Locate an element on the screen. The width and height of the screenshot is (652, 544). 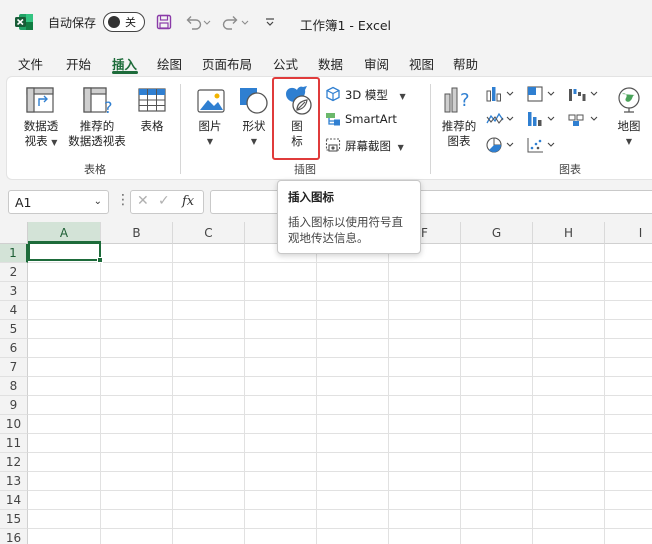
row-header-2: 2 is located at coordinates (14, 272).